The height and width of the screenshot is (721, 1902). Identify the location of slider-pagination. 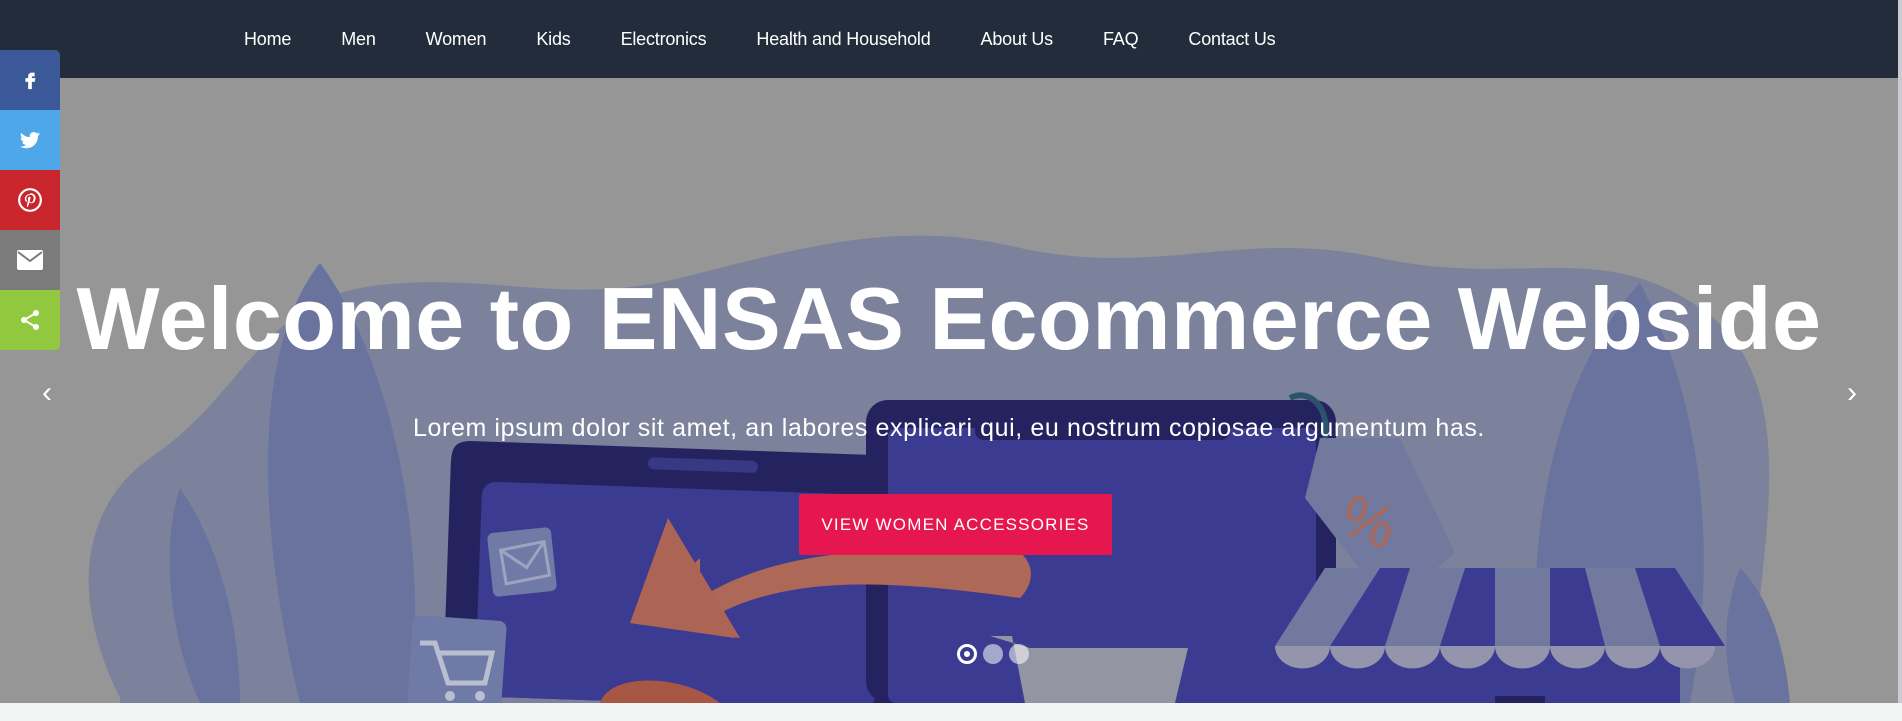
(993, 654).